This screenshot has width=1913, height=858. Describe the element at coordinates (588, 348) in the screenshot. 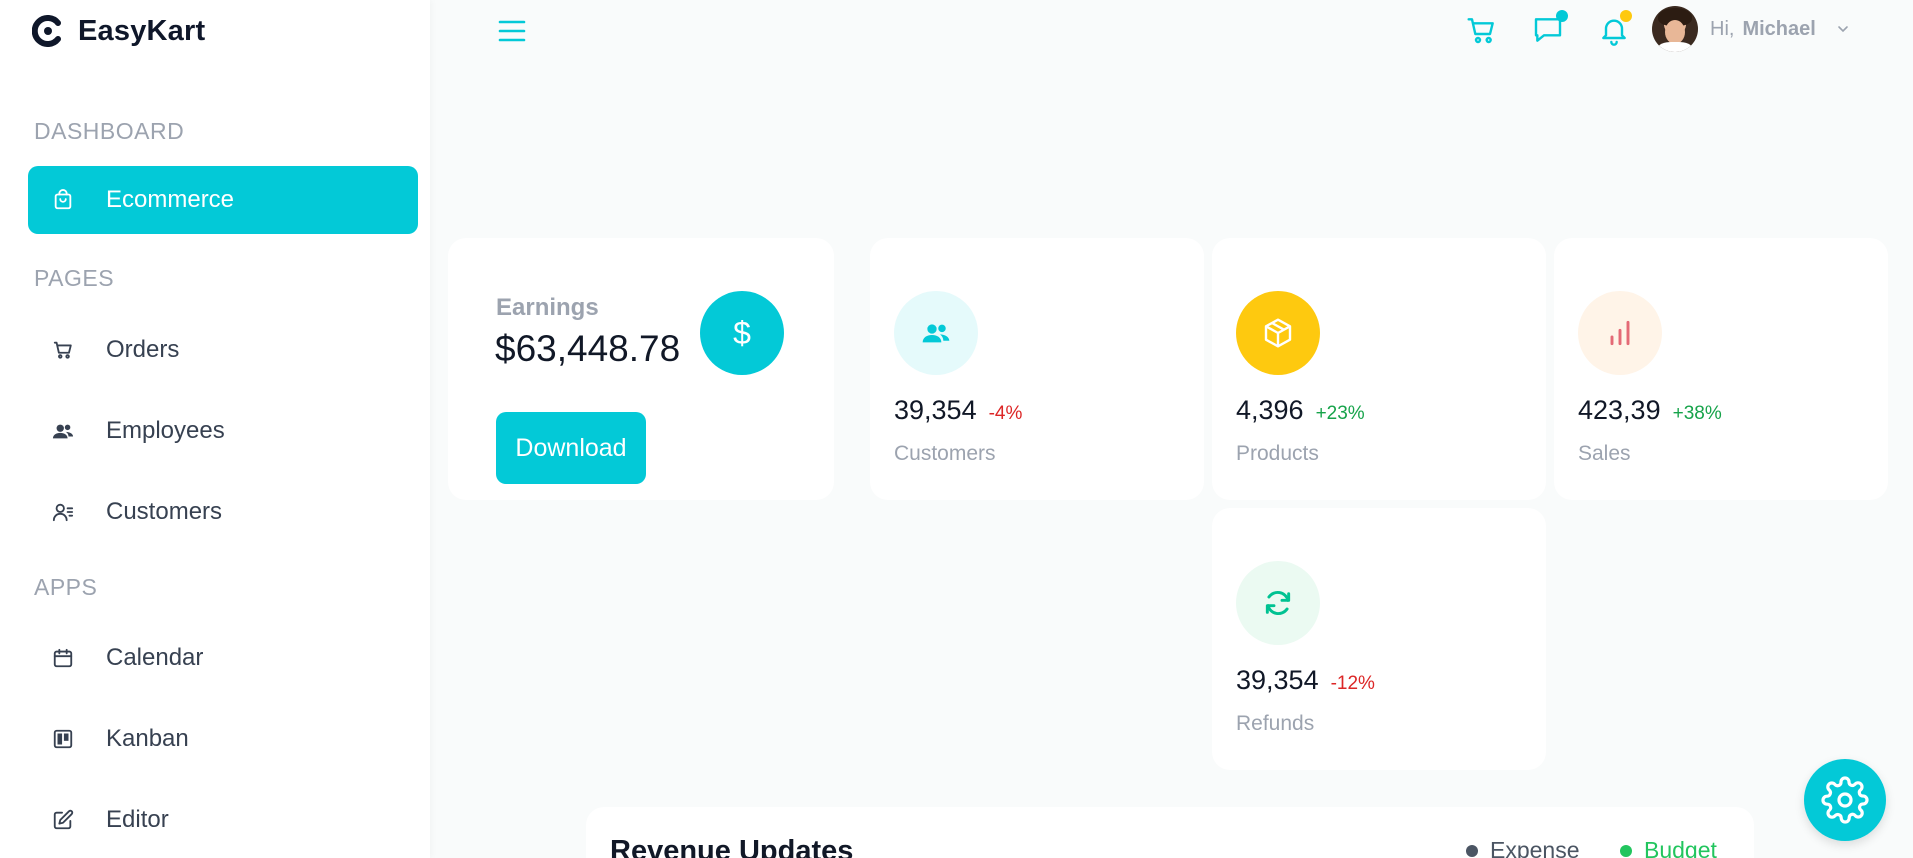

I see `earnings-value: $63,448.78` at that location.